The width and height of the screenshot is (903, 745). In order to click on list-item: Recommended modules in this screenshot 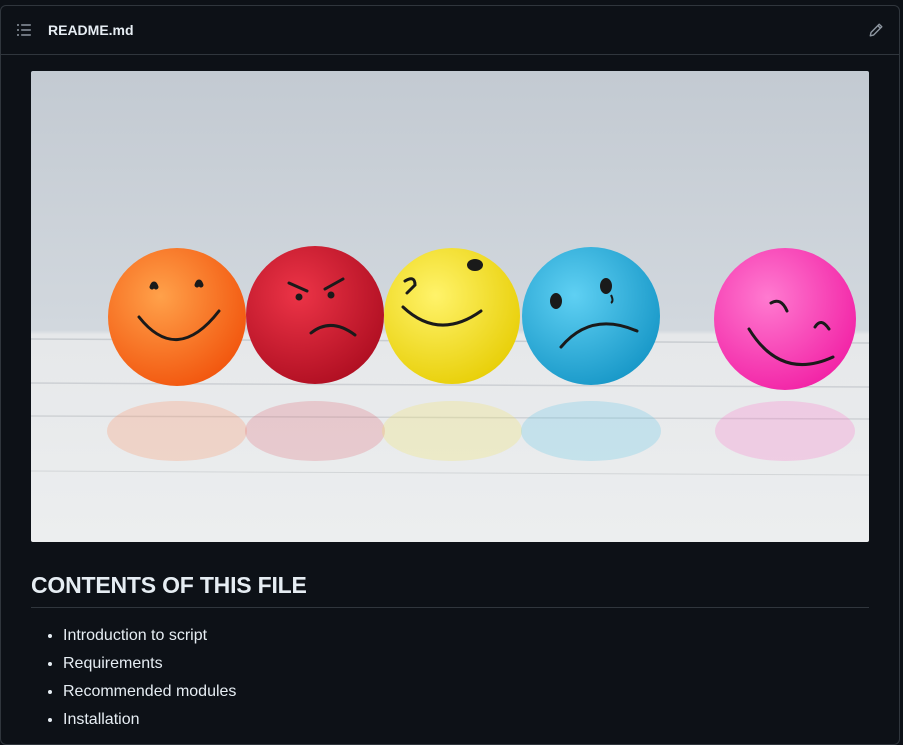, I will do `click(466, 692)`.